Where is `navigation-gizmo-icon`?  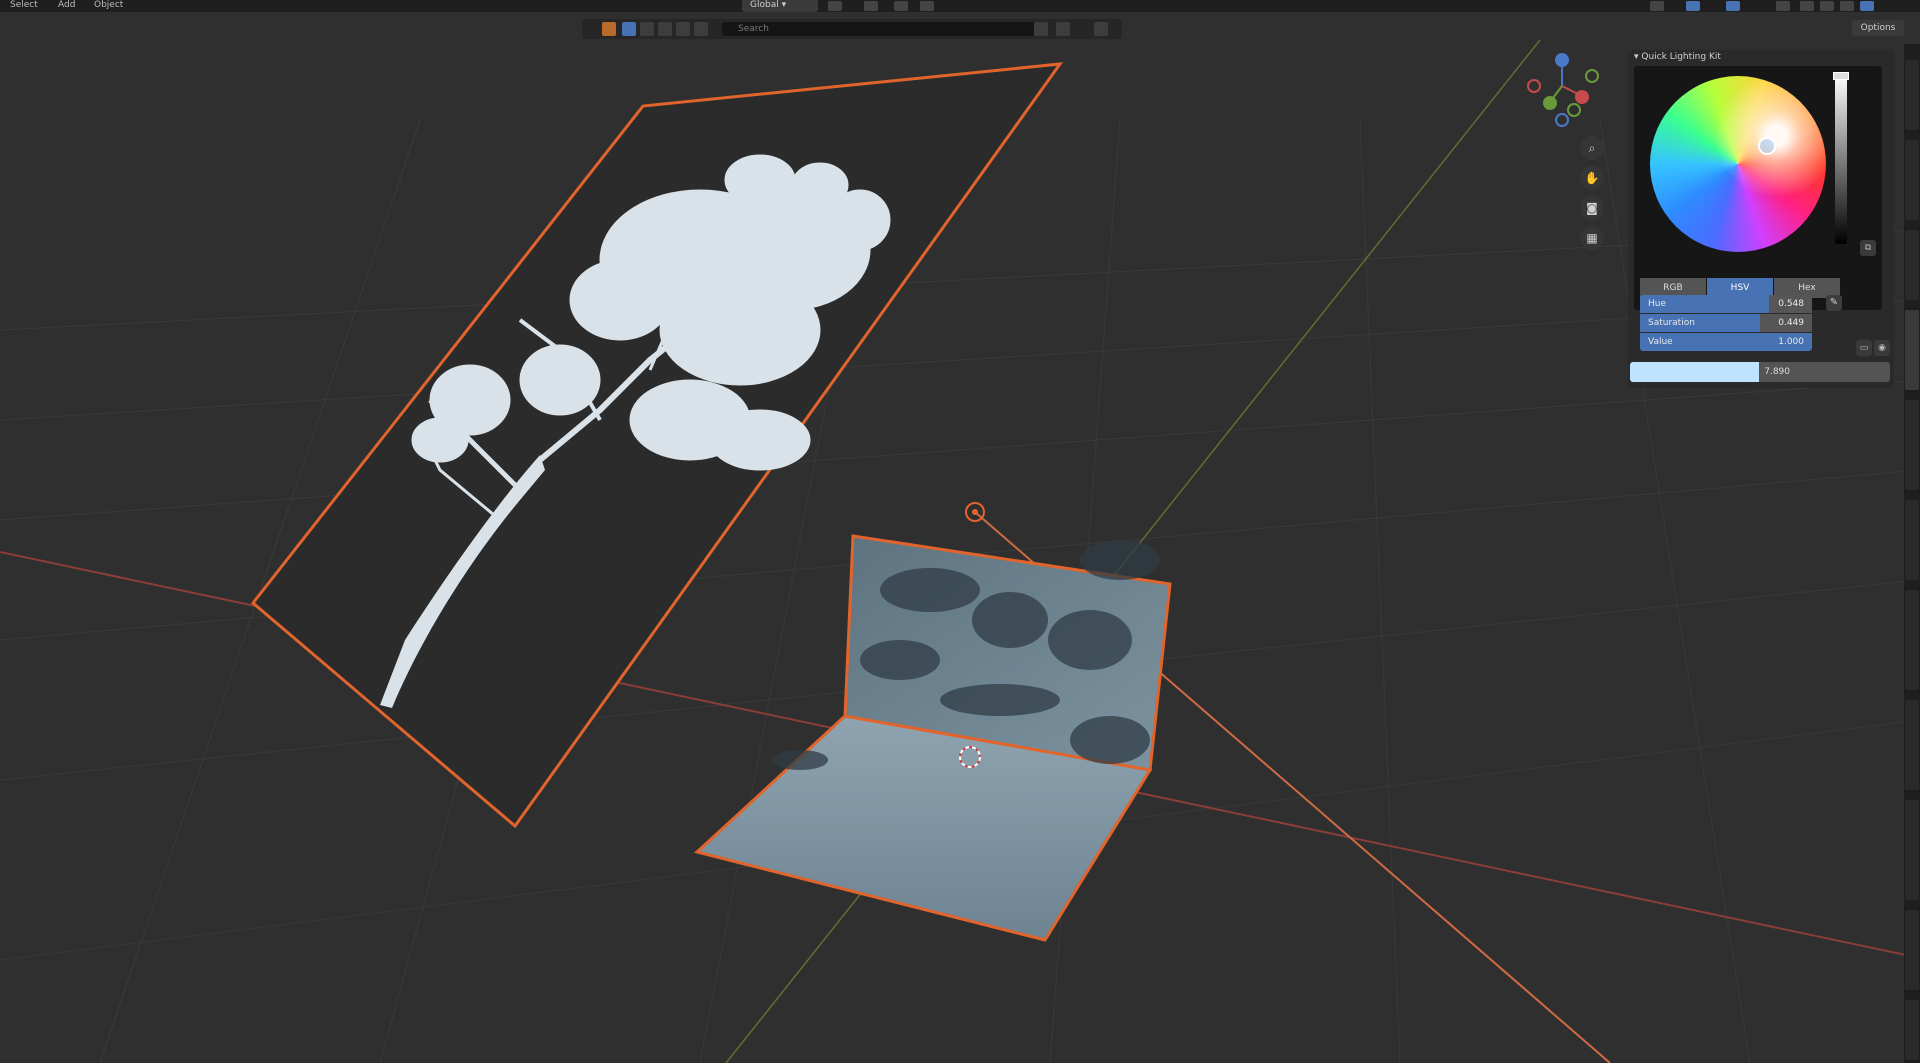
navigation-gizmo-icon is located at coordinates (1563, 90).